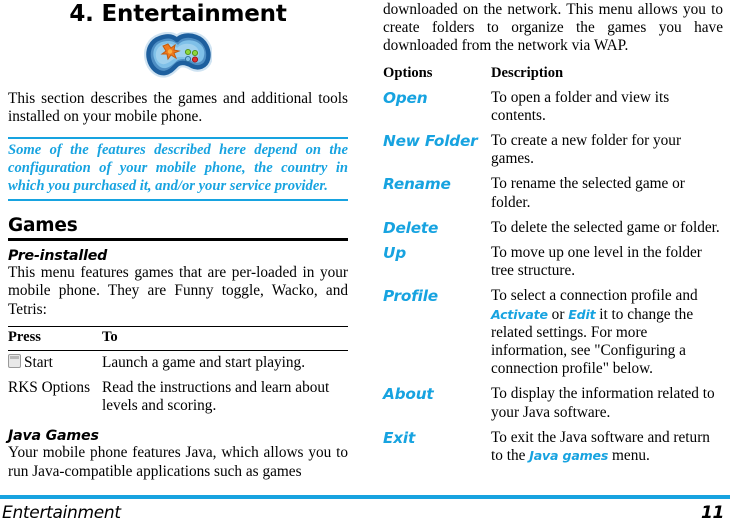 The image size is (730, 529). What do you see at coordinates (55, 363) in the screenshot?
I see `press-cell: Start` at bounding box center [55, 363].